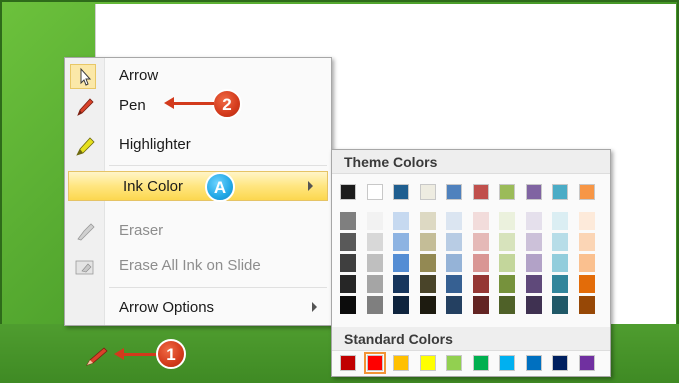  What do you see at coordinates (198, 231) in the screenshot?
I see `menu-item-eraser: Eraser` at bounding box center [198, 231].